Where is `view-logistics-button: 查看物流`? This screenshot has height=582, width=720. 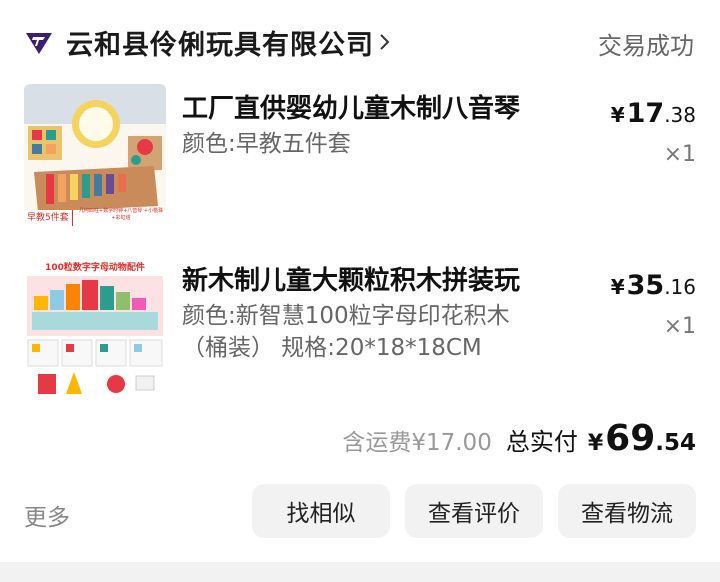
view-logistics-button: 查看物流 is located at coordinates (627, 511).